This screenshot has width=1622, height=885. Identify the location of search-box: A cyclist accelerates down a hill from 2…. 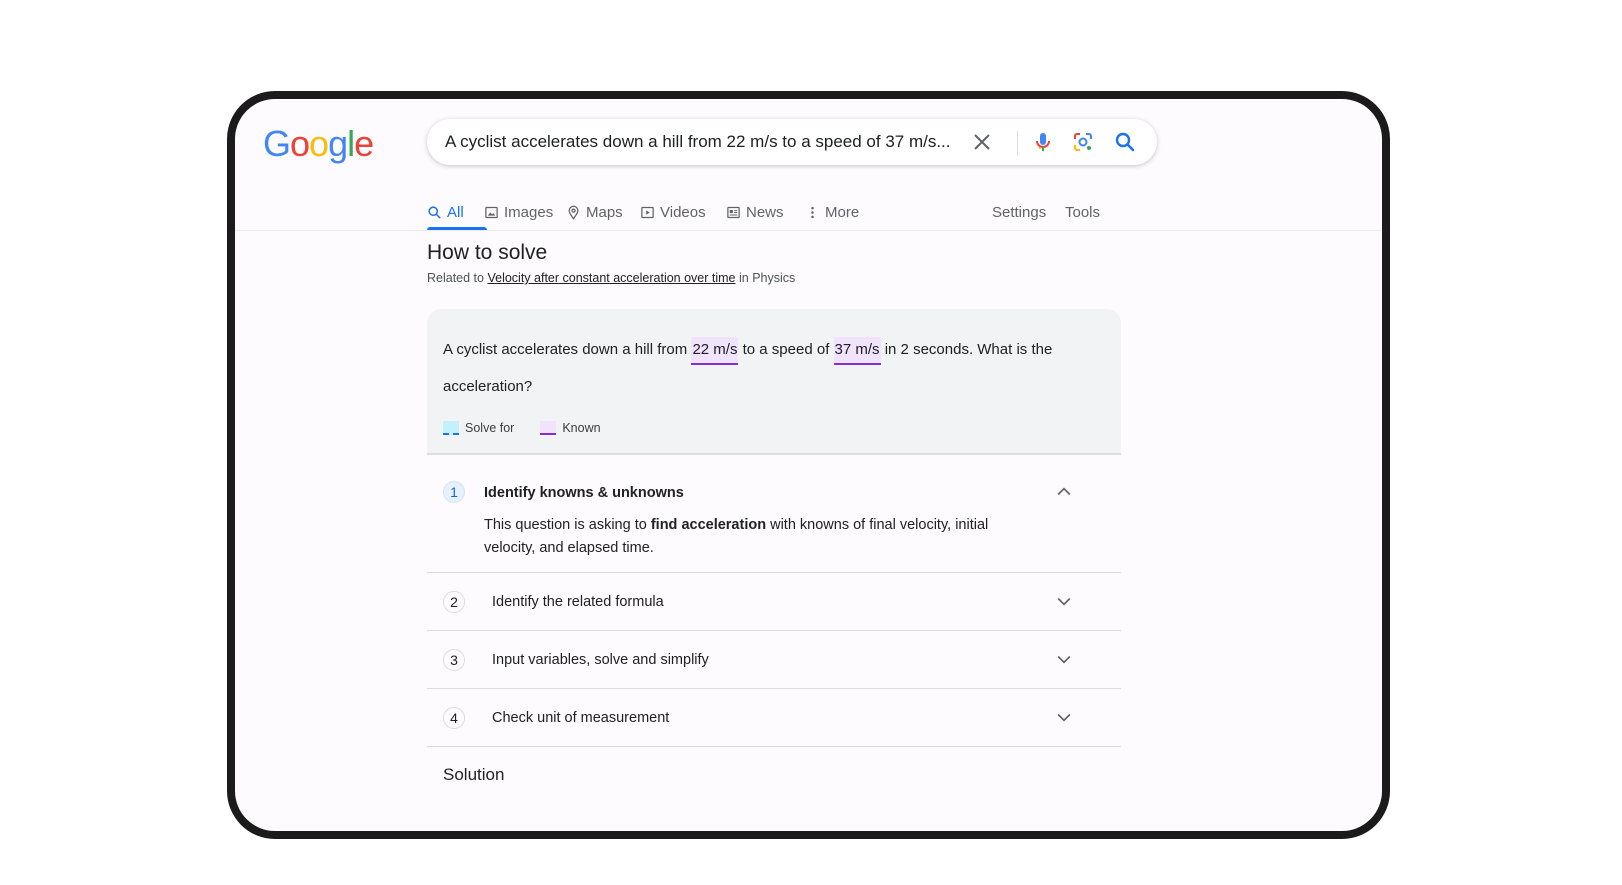
(792, 142).